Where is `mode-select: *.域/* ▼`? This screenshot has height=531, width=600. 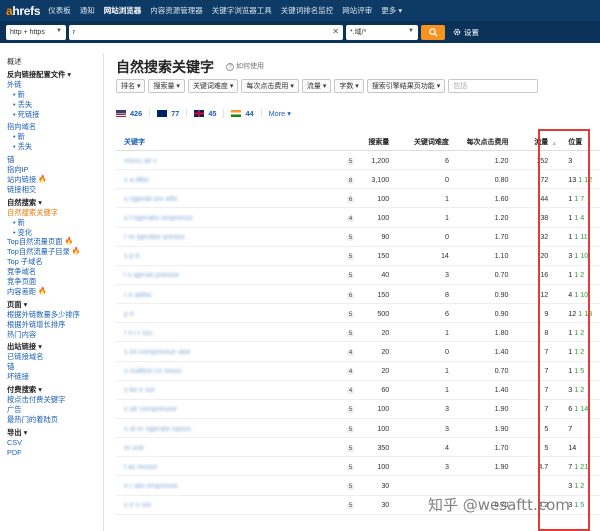
mode-select: *.域/* ▼ is located at coordinates (382, 32).